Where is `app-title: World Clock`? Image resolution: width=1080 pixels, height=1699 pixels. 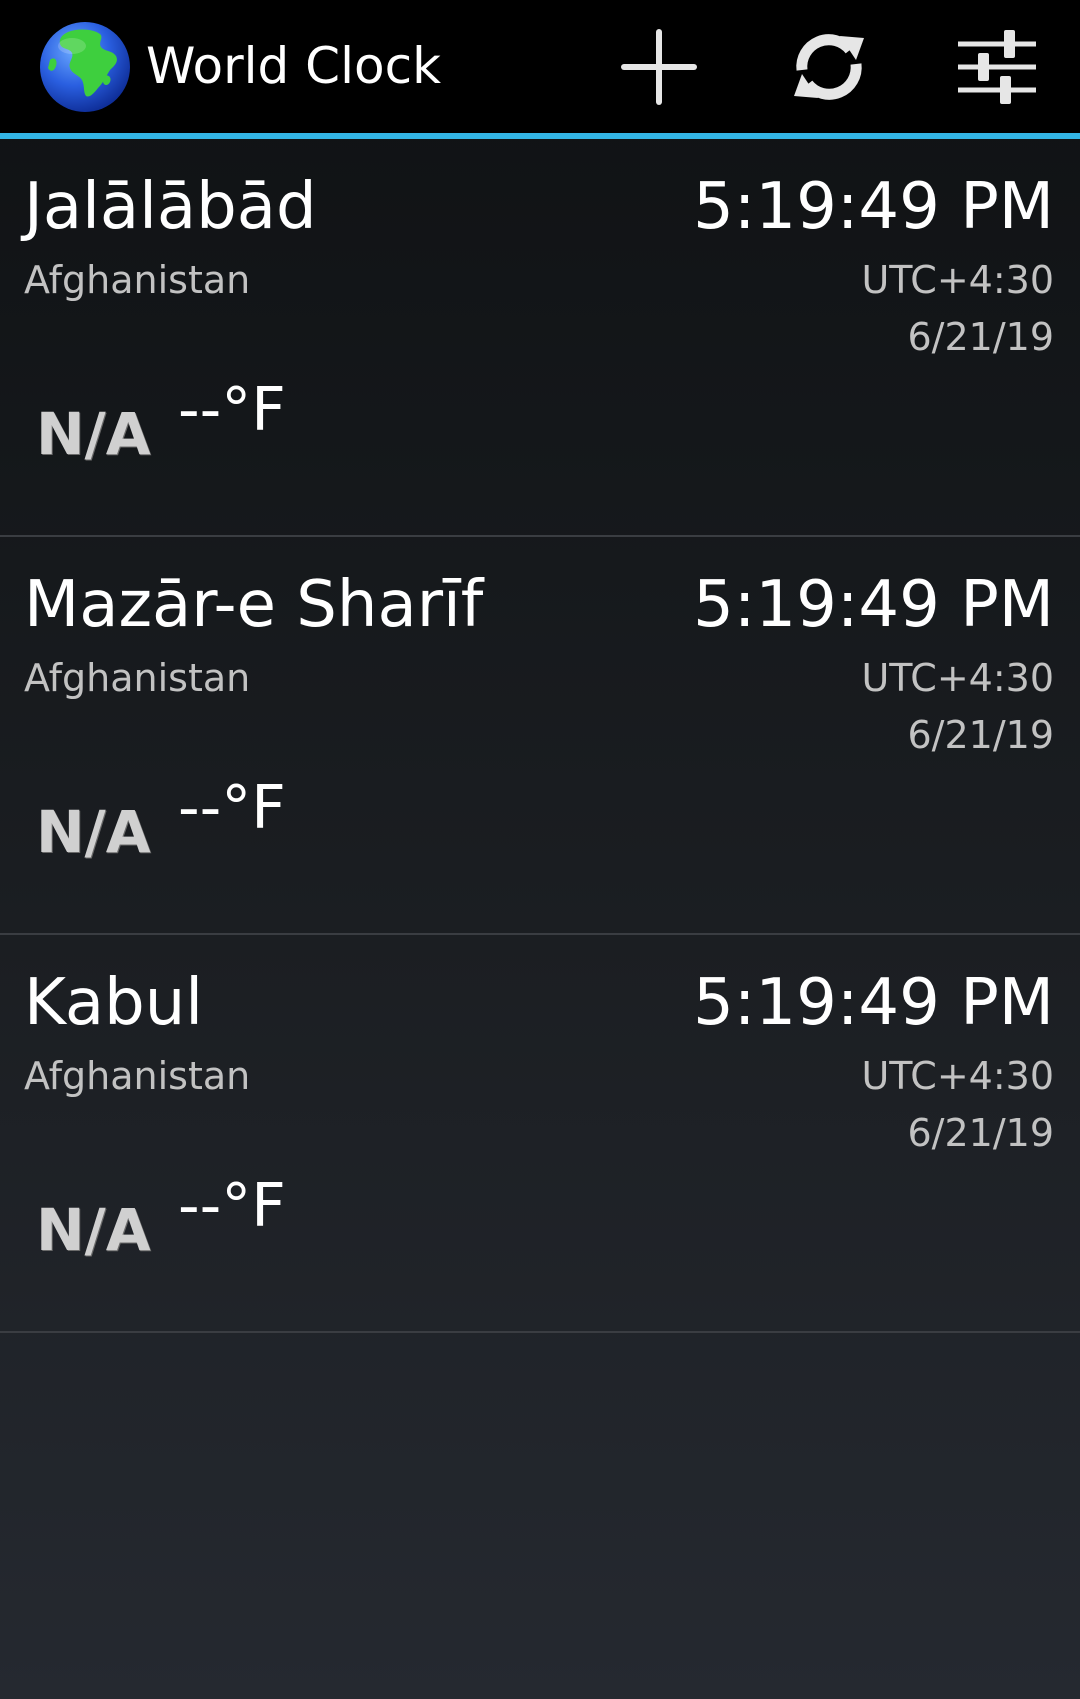
app-title: World Clock is located at coordinates (294, 66).